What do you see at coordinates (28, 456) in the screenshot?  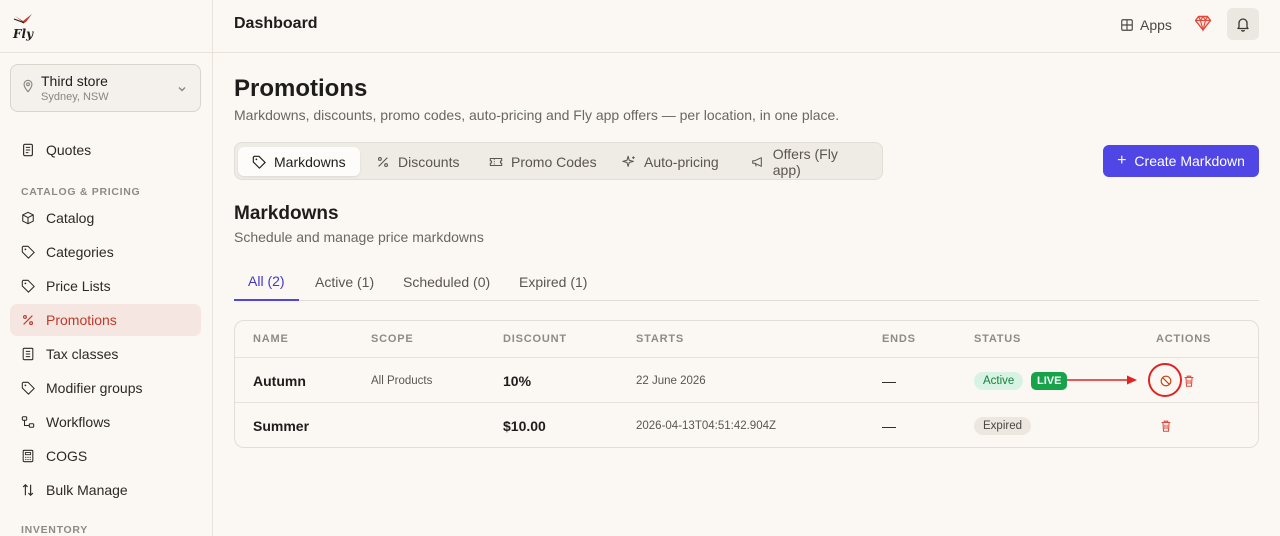 I see `calculator-icon` at bounding box center [28, 456].